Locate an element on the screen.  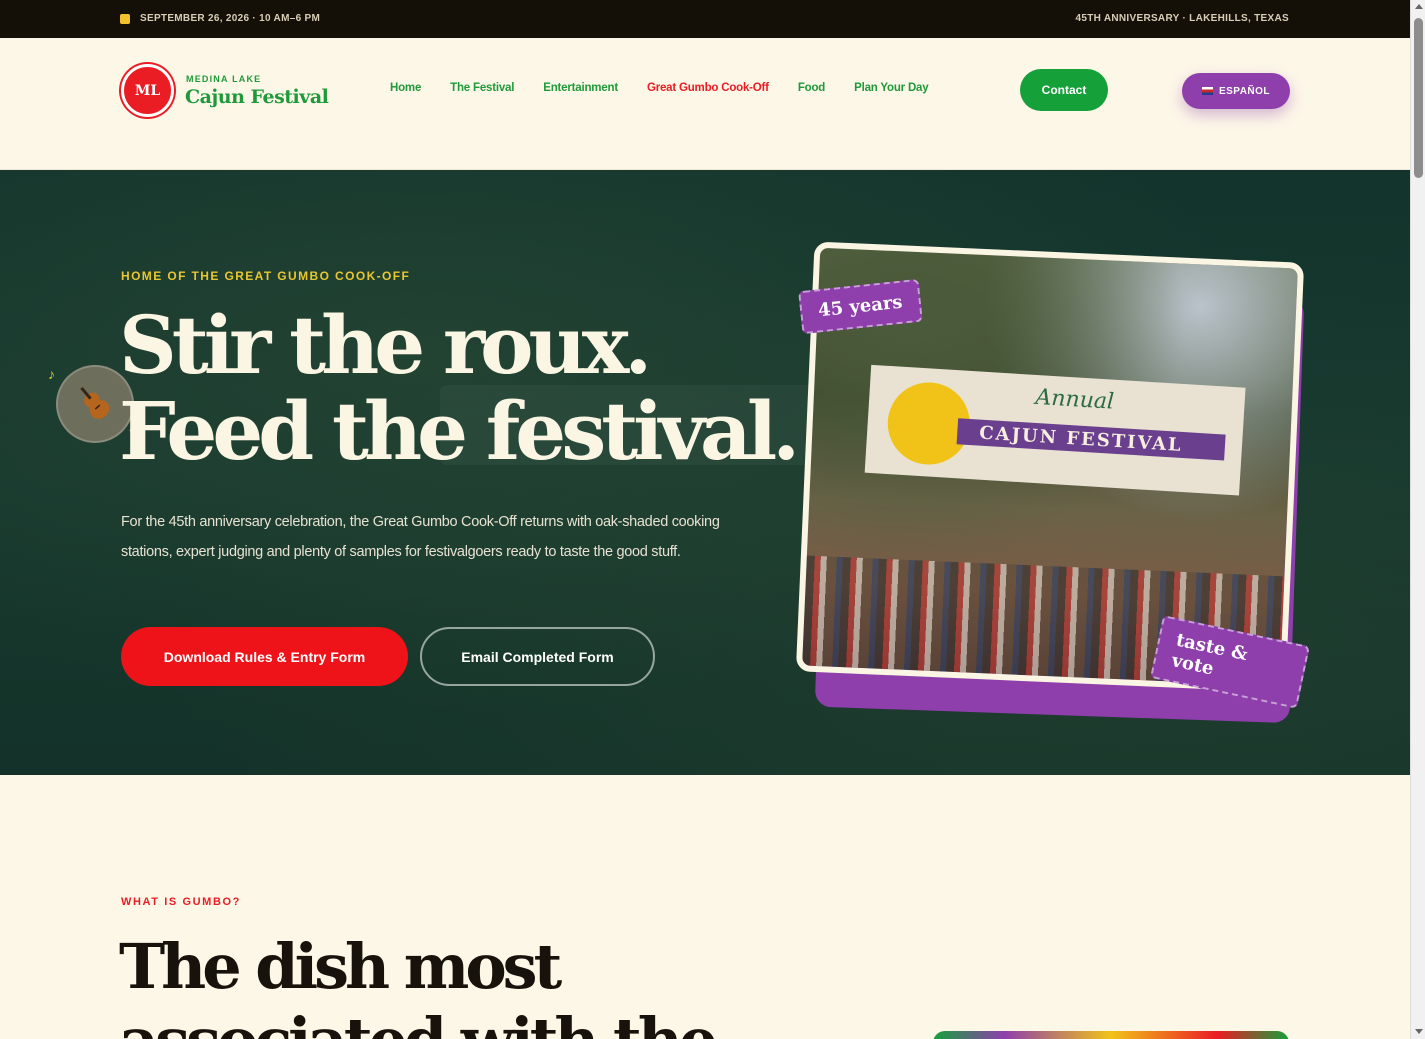
festival-banner: Annual CAJUN FESTIVAL is located at coordinates (1055, 430).